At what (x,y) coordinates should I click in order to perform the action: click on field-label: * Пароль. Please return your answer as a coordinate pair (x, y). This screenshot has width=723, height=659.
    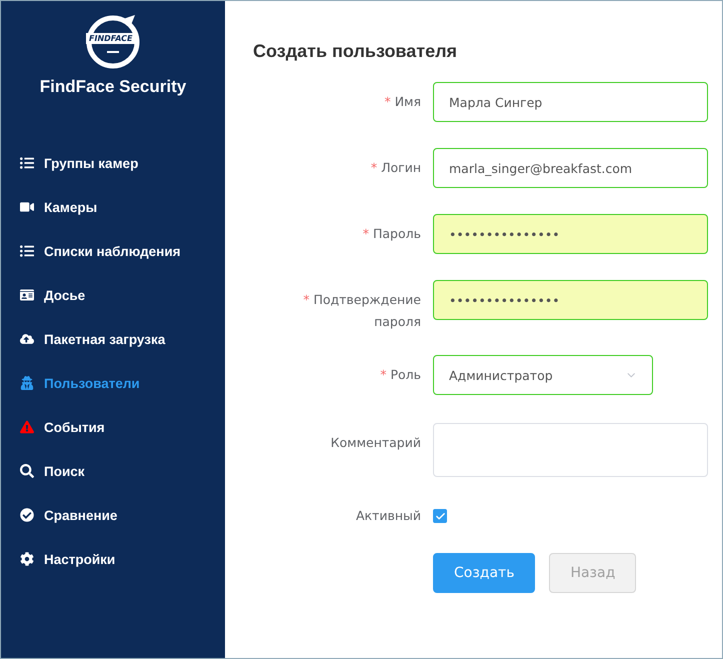
    Looking at the image, I should click on (391, 234).